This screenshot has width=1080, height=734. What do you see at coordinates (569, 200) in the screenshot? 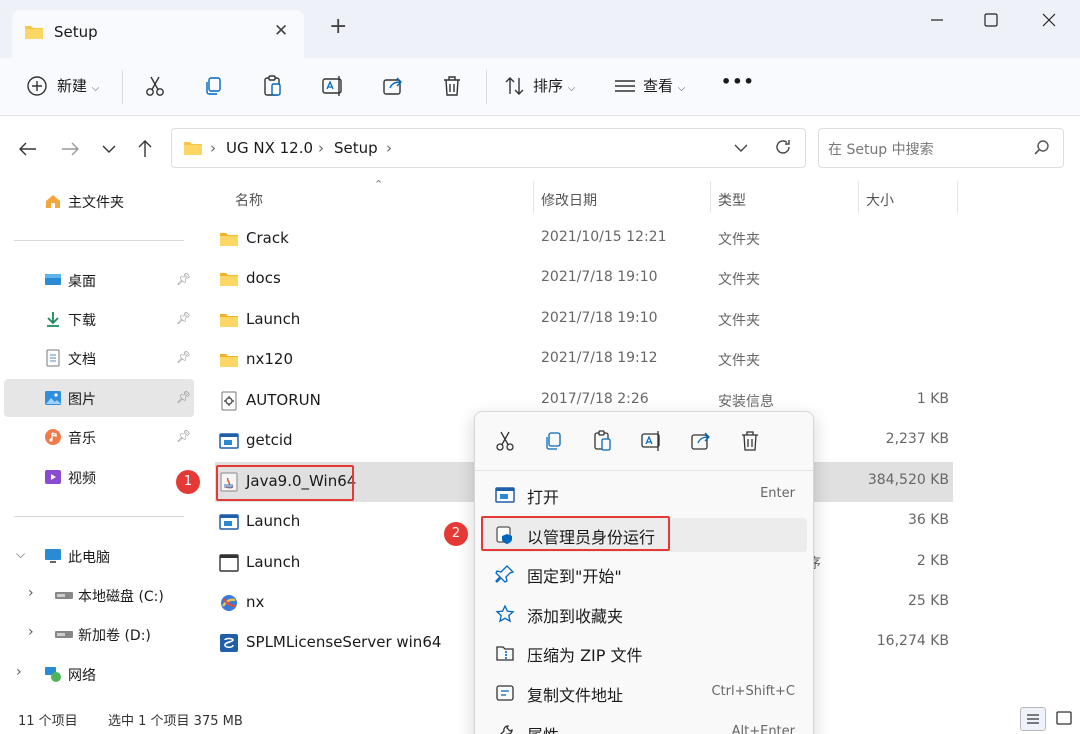
I see `column-header-date: 修改日期` at bounding box center [569, 200].